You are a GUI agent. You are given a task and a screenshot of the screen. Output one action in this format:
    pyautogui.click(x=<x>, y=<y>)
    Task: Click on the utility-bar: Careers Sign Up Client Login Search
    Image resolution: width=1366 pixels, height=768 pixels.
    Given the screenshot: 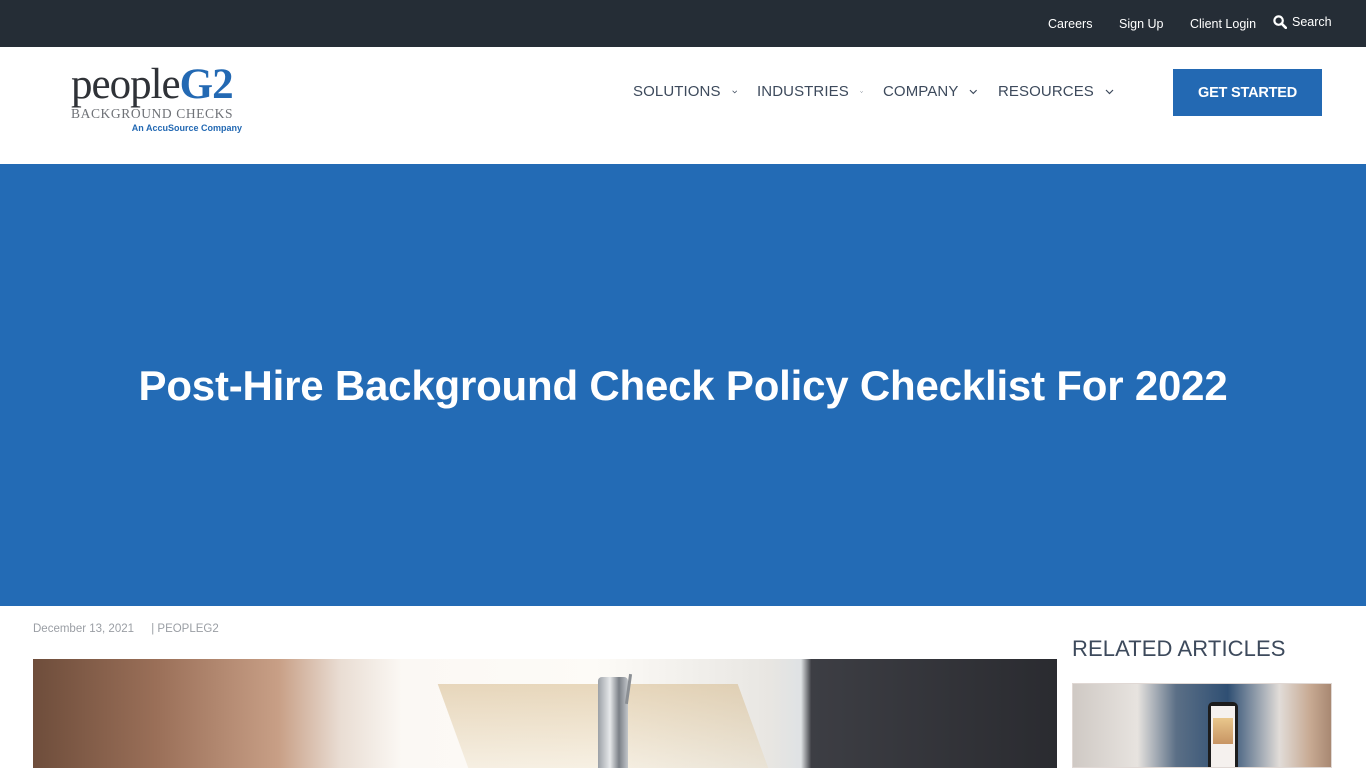 What is the action you would take?
    pyautogui.click(x=683, y=23)
    